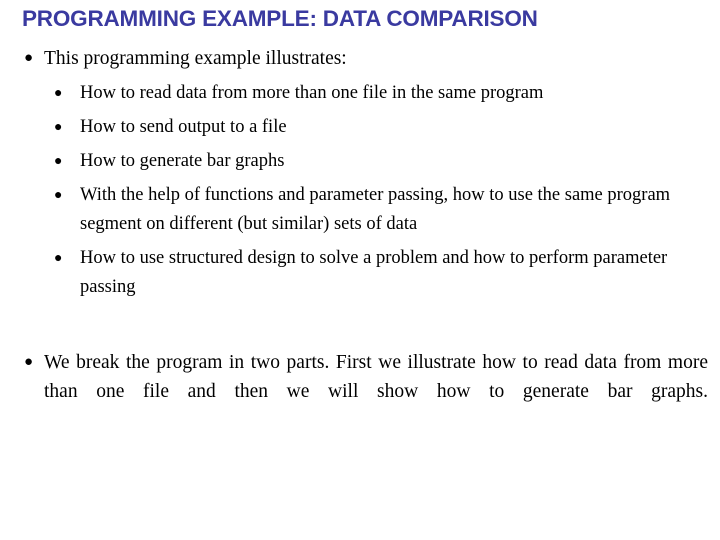 The image size is (720, 540). What do you see at coordinates (183, 127) in the screenshot?
I see `sub-bullet-text: How to send output to a file` at bounding box center [183, 127].